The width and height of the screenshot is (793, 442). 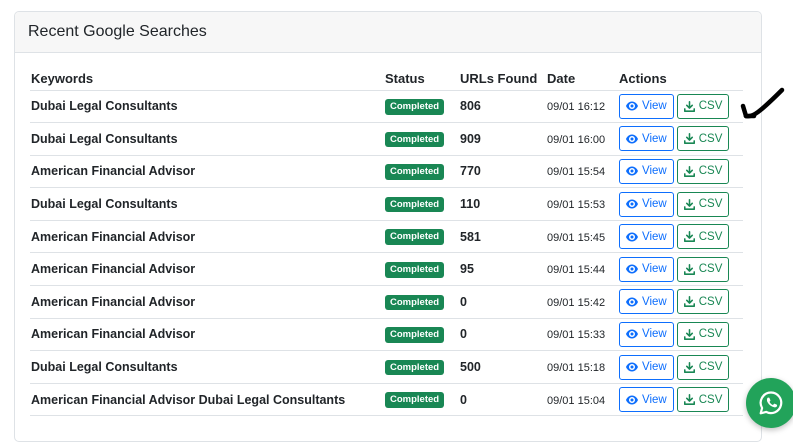 What do you see at coordinates (470, 204) in the screenshot?
I see `urls-found-value: 110` at bounding box center [470, 204].